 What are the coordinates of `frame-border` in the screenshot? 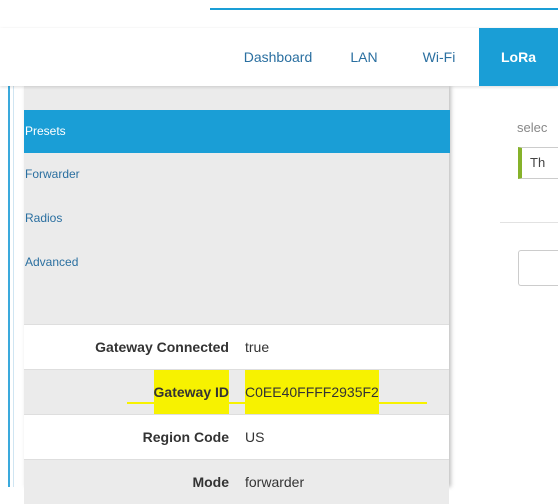 It's located at (9, 286).